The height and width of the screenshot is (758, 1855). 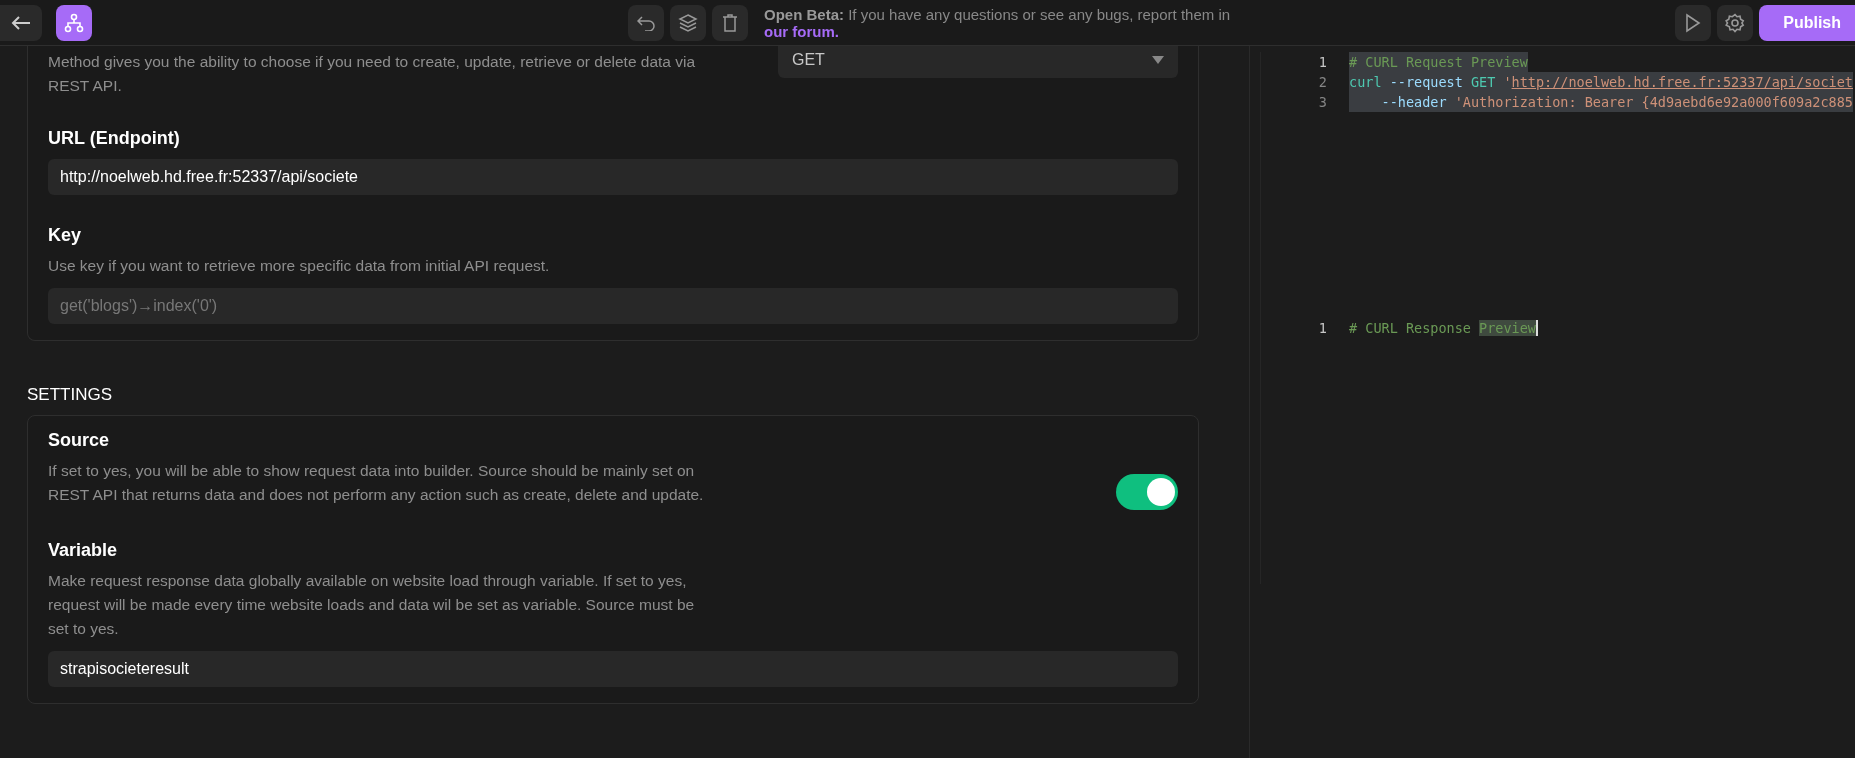 What do you see at coordinates (801, 31) in the screenshot?
I see `forum-link: our forum.` at bounding box center [801, 31].